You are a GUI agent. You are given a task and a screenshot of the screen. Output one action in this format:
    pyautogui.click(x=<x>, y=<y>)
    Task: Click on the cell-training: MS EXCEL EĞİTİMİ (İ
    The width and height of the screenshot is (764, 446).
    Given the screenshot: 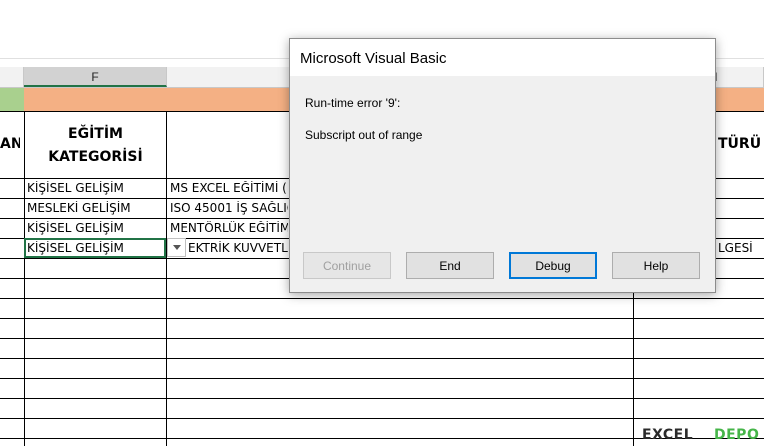 What is the action you would take?
    pyautogui.click(x=229, y=188)
    